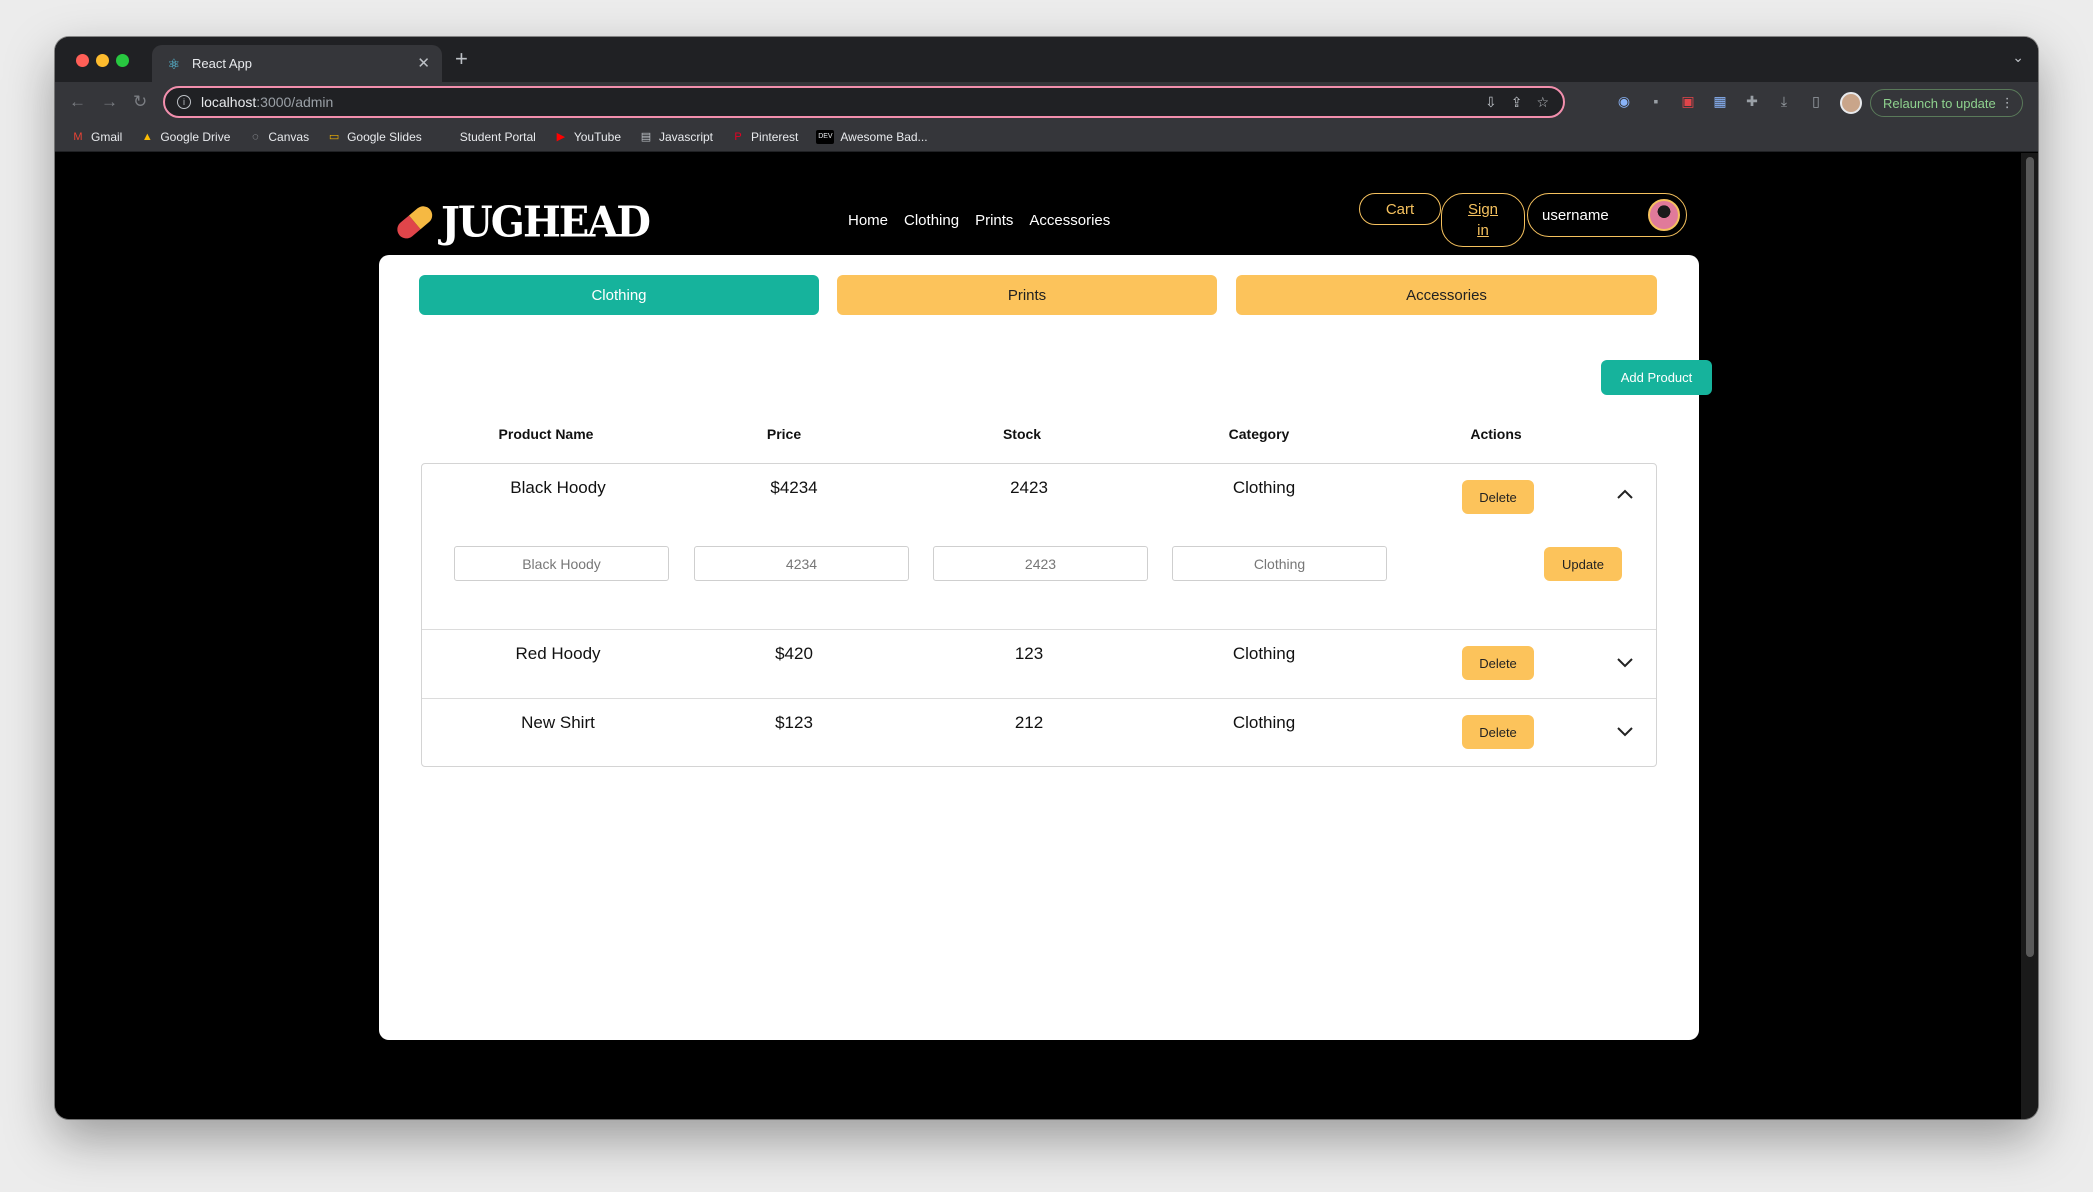 Image resolution: width=2093 pixels, height=1192 pixels. I want to click on canvas-icon: ◌, so click(255, 136).